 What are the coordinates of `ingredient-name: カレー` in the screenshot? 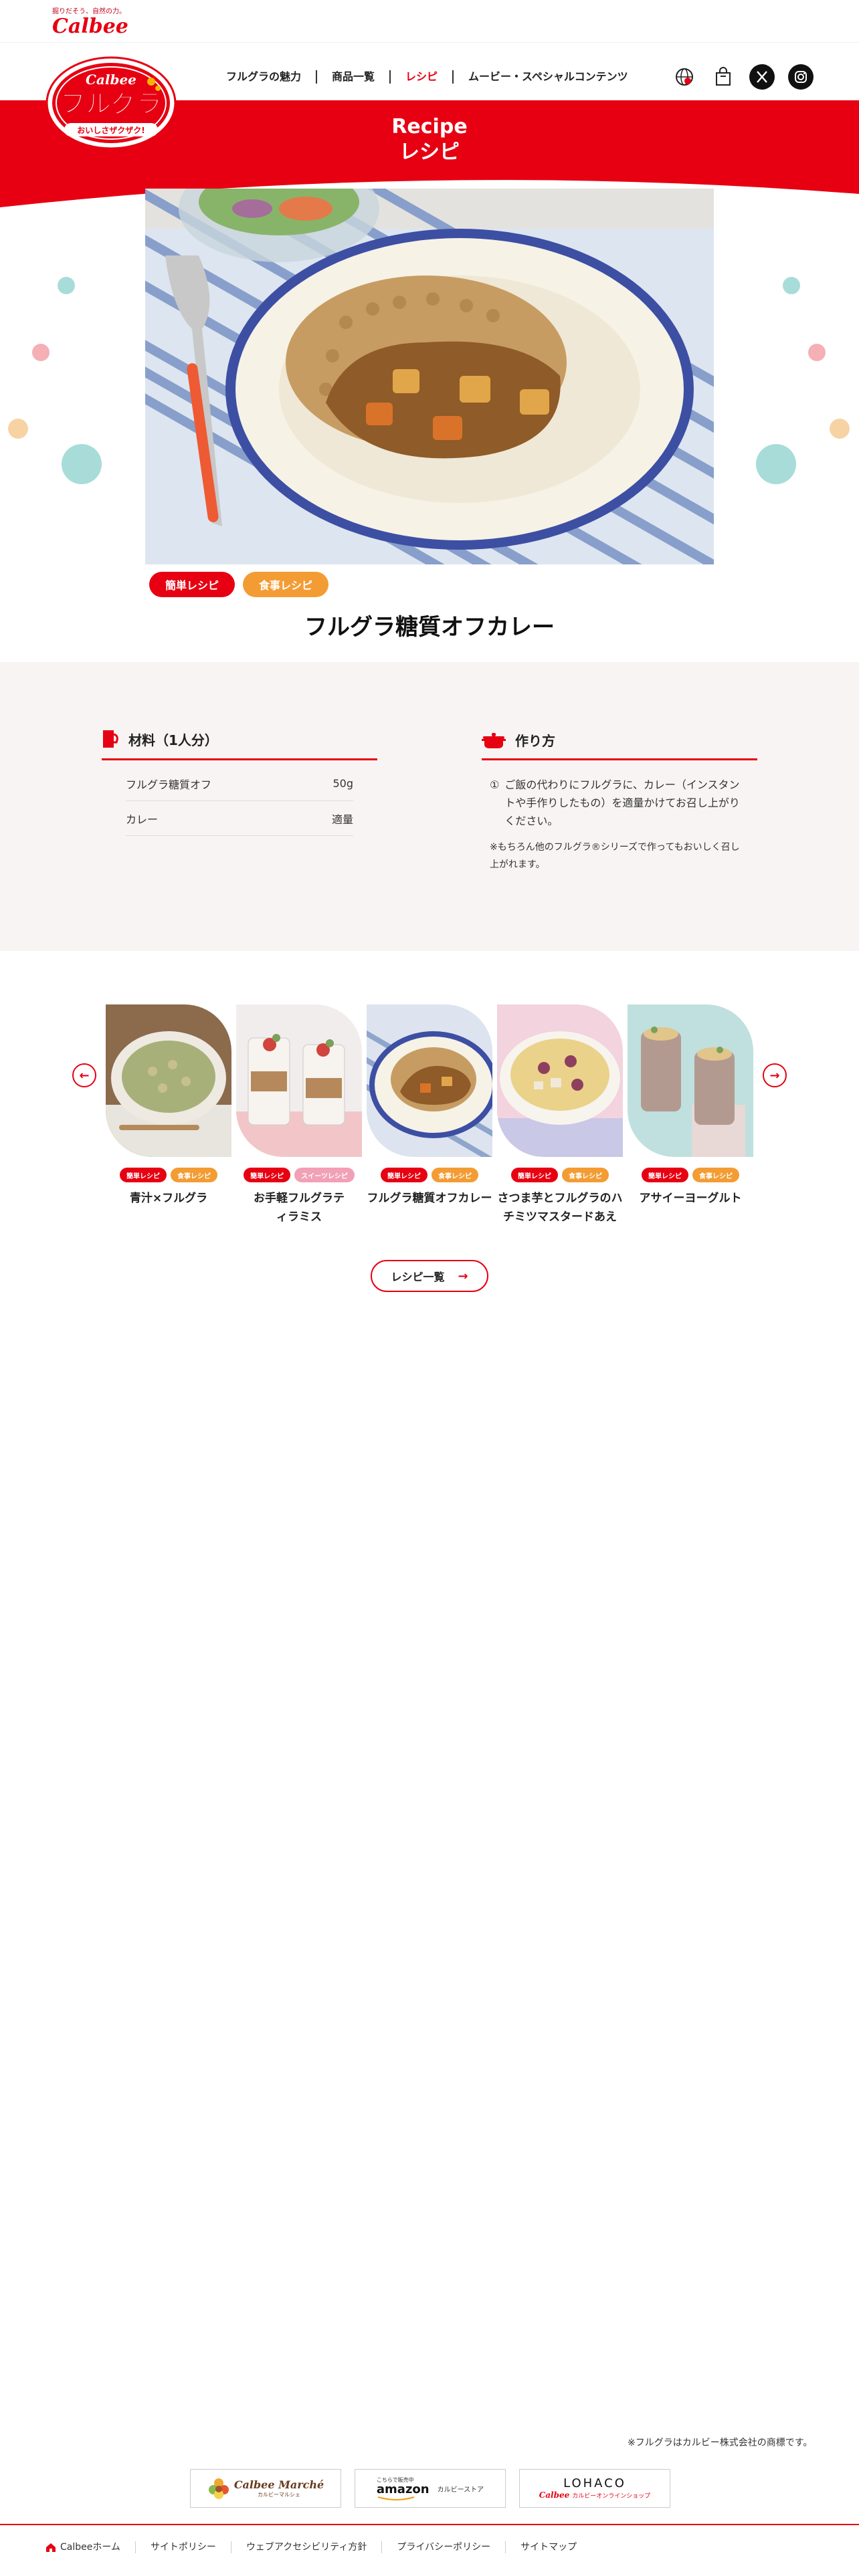 It's located at (142, 820).